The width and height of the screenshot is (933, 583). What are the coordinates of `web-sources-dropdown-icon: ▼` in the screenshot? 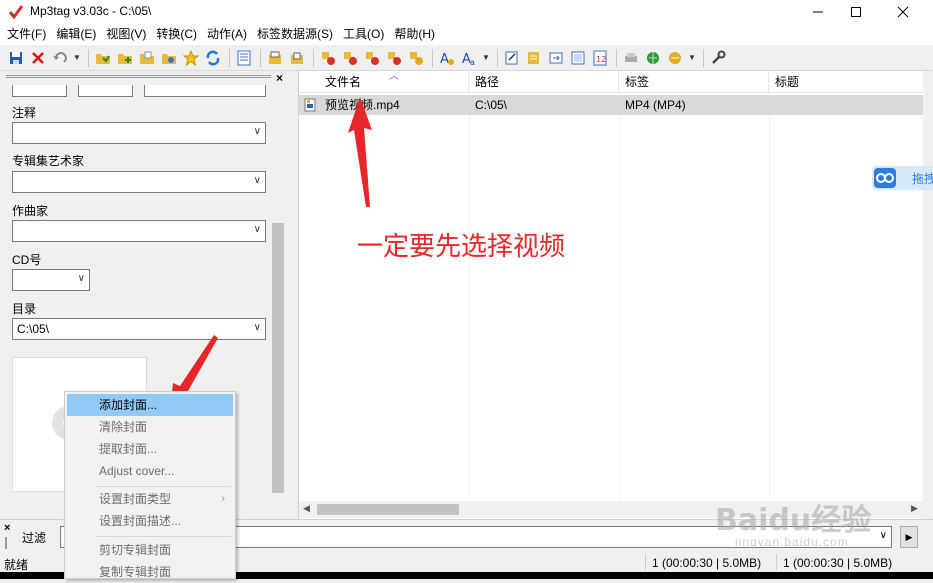 It's located at (692, 58).